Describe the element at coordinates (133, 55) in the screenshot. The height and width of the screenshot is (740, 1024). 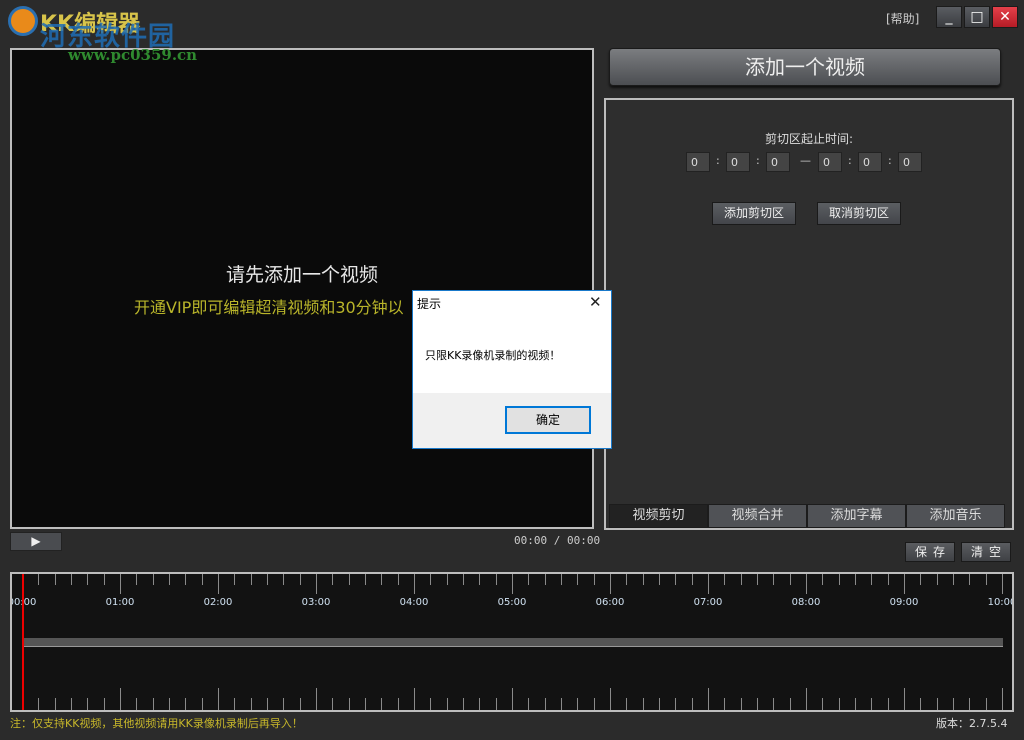
I see `watermark-url: www.pc0359.cn` at that location.